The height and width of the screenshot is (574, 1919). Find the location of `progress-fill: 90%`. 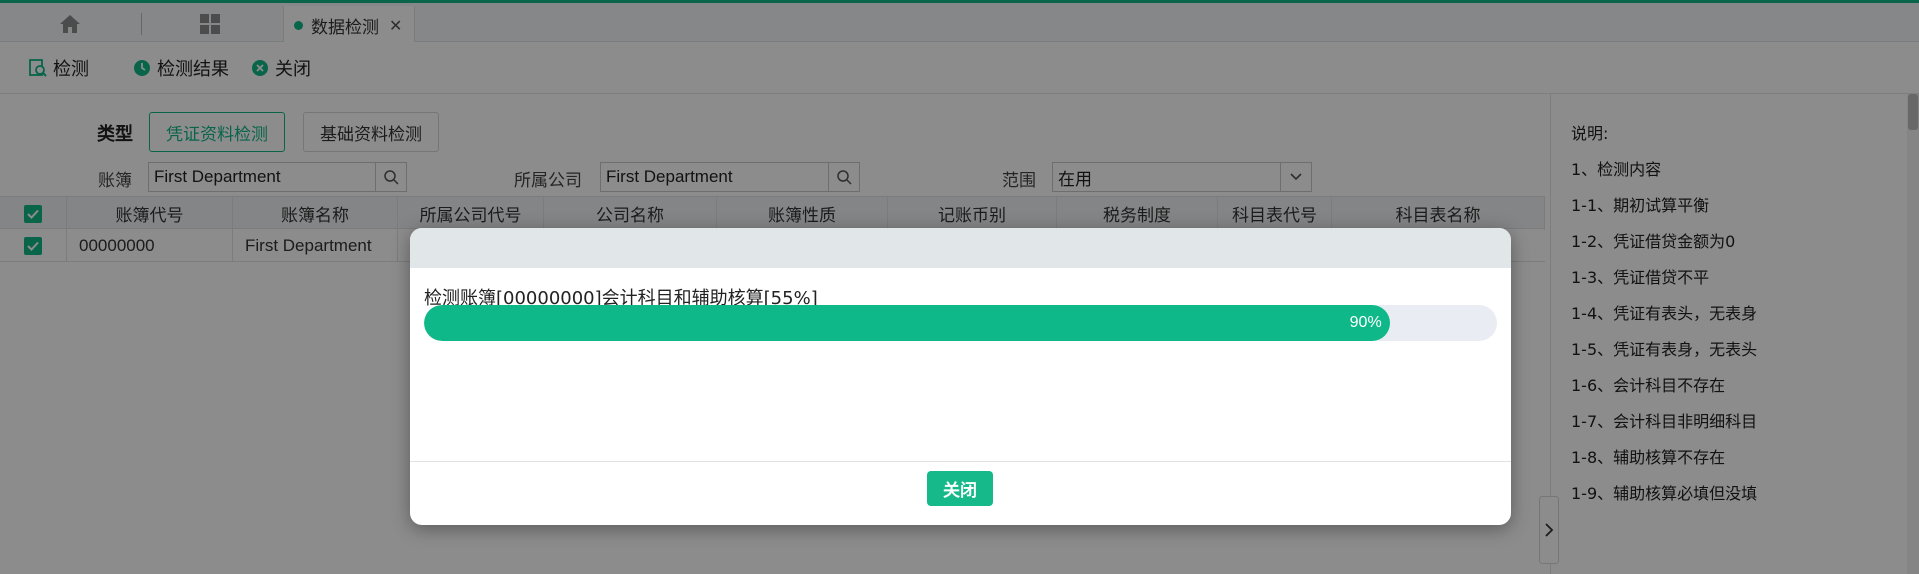

progress-fill: 90% is located at coordinates (907, 323).